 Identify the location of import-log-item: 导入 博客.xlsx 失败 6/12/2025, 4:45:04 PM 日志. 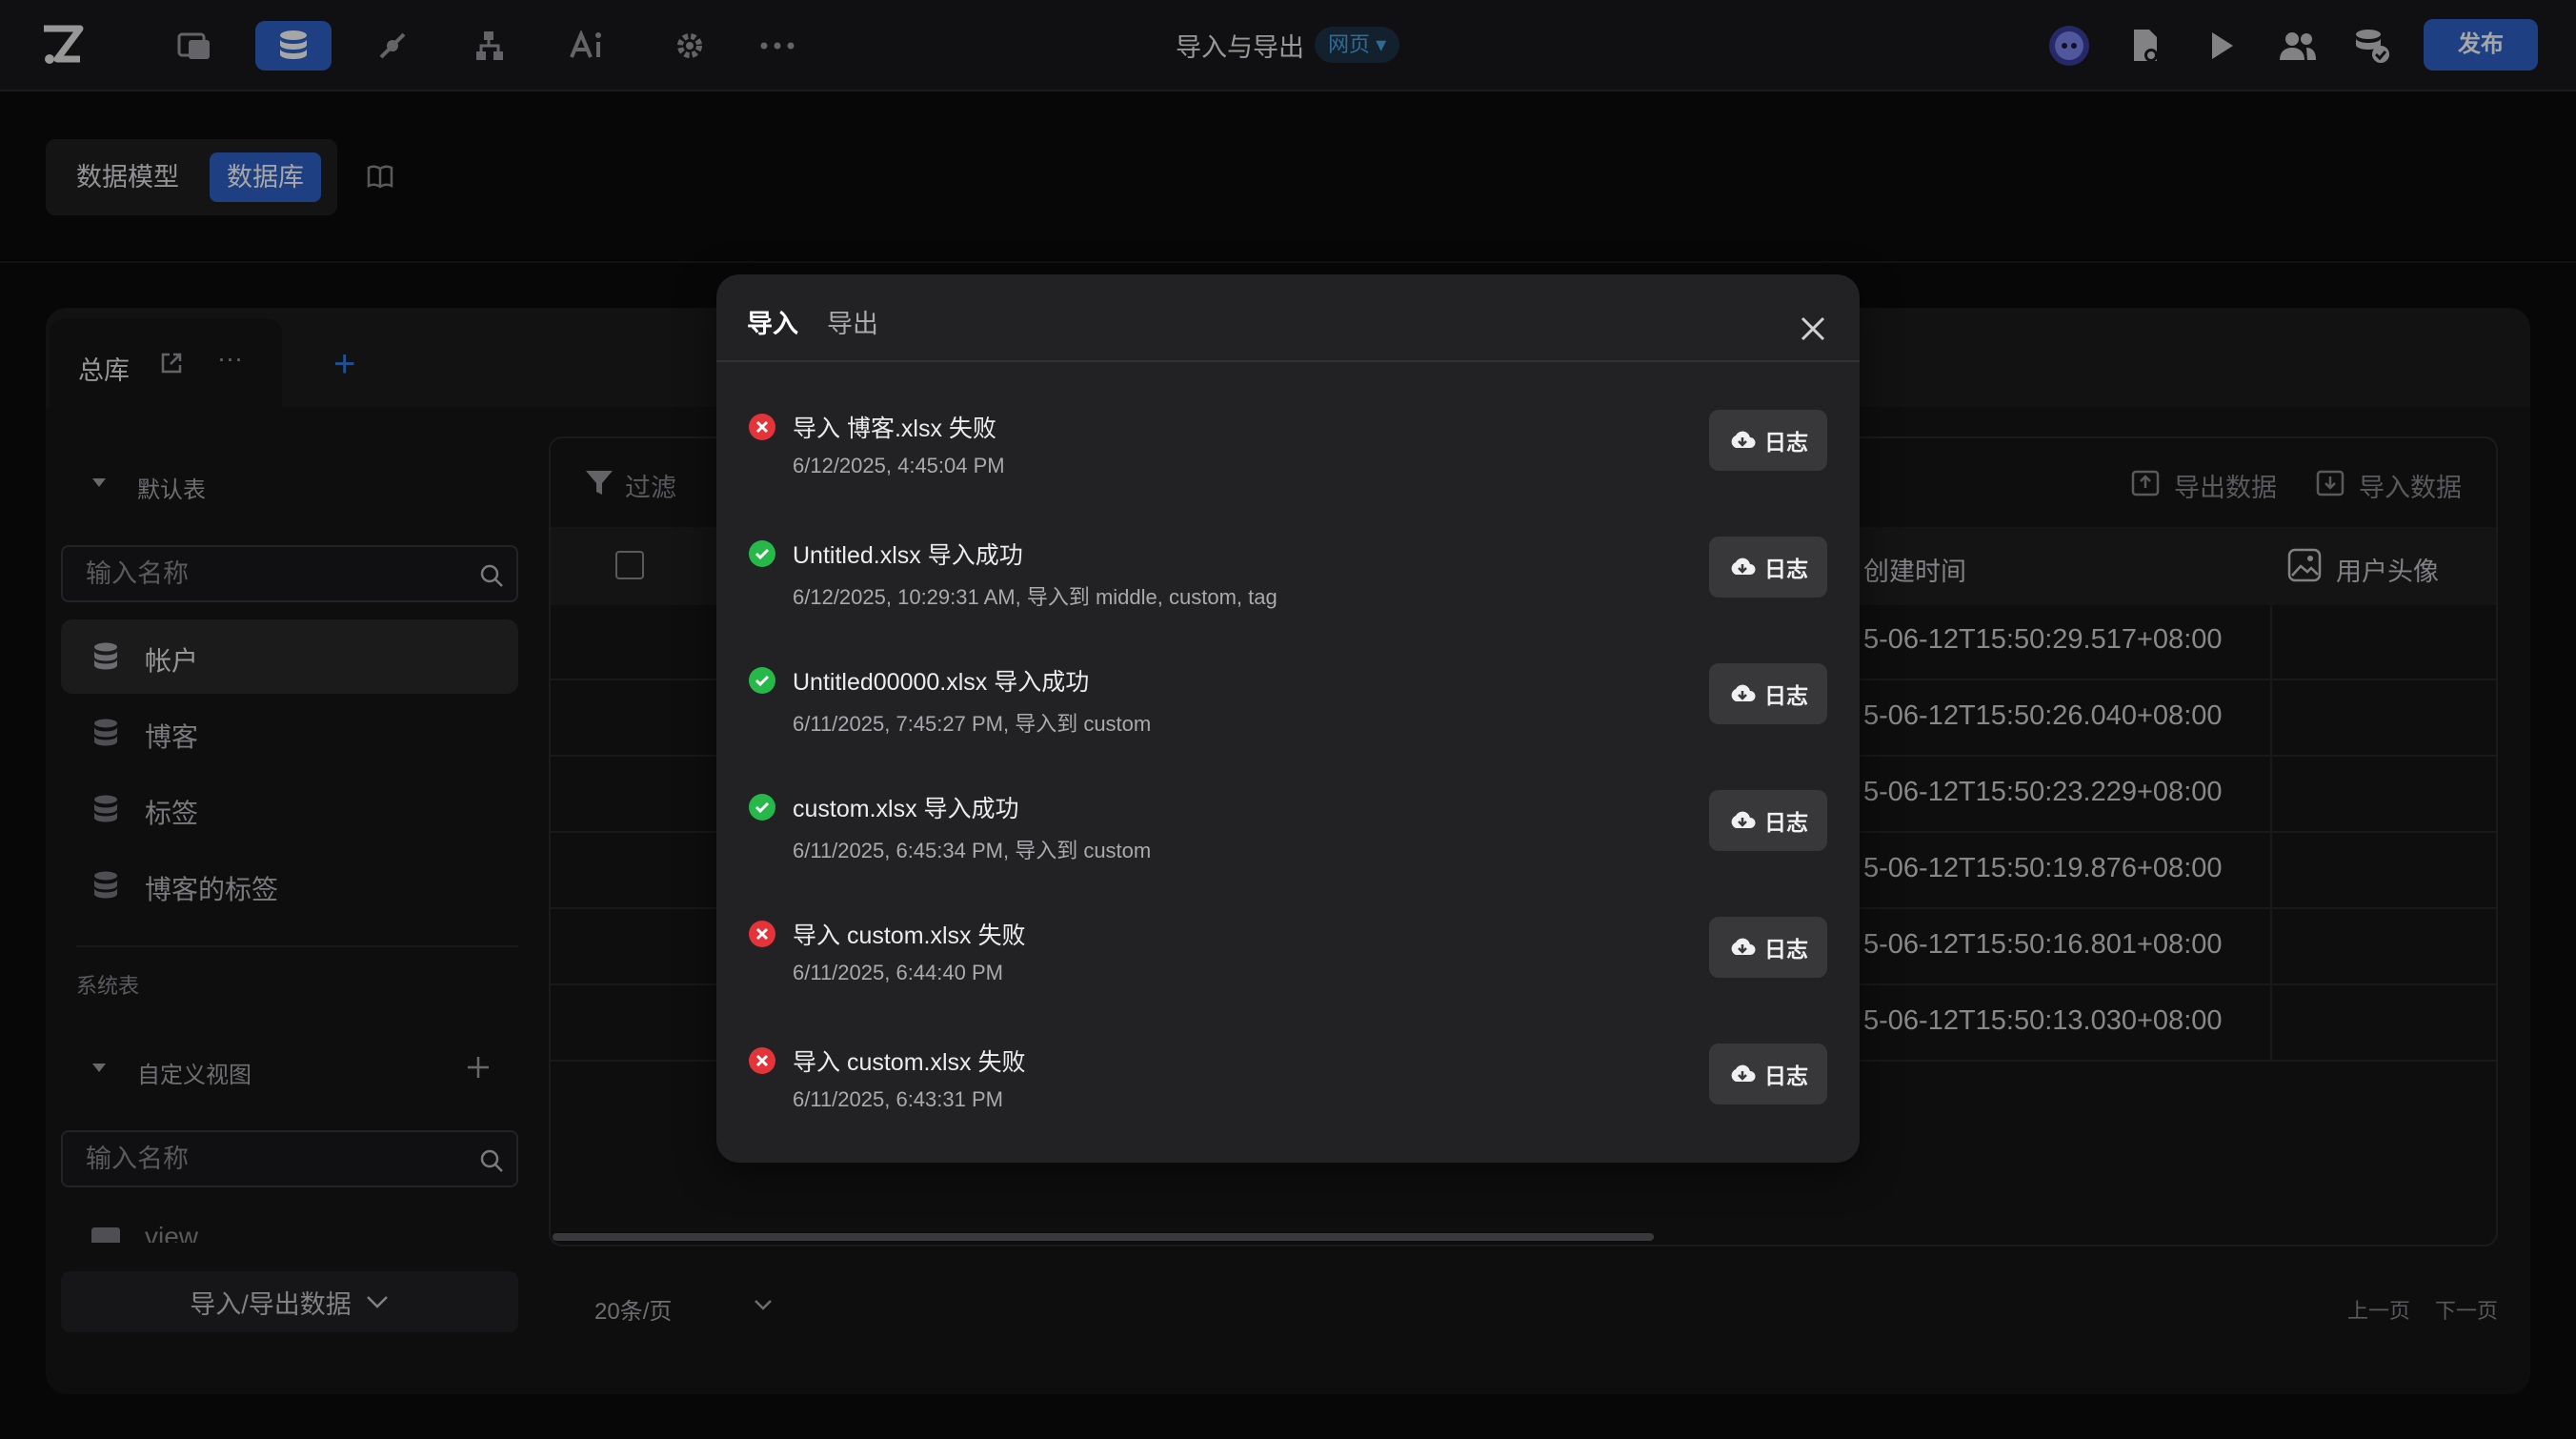
(1288, 461).